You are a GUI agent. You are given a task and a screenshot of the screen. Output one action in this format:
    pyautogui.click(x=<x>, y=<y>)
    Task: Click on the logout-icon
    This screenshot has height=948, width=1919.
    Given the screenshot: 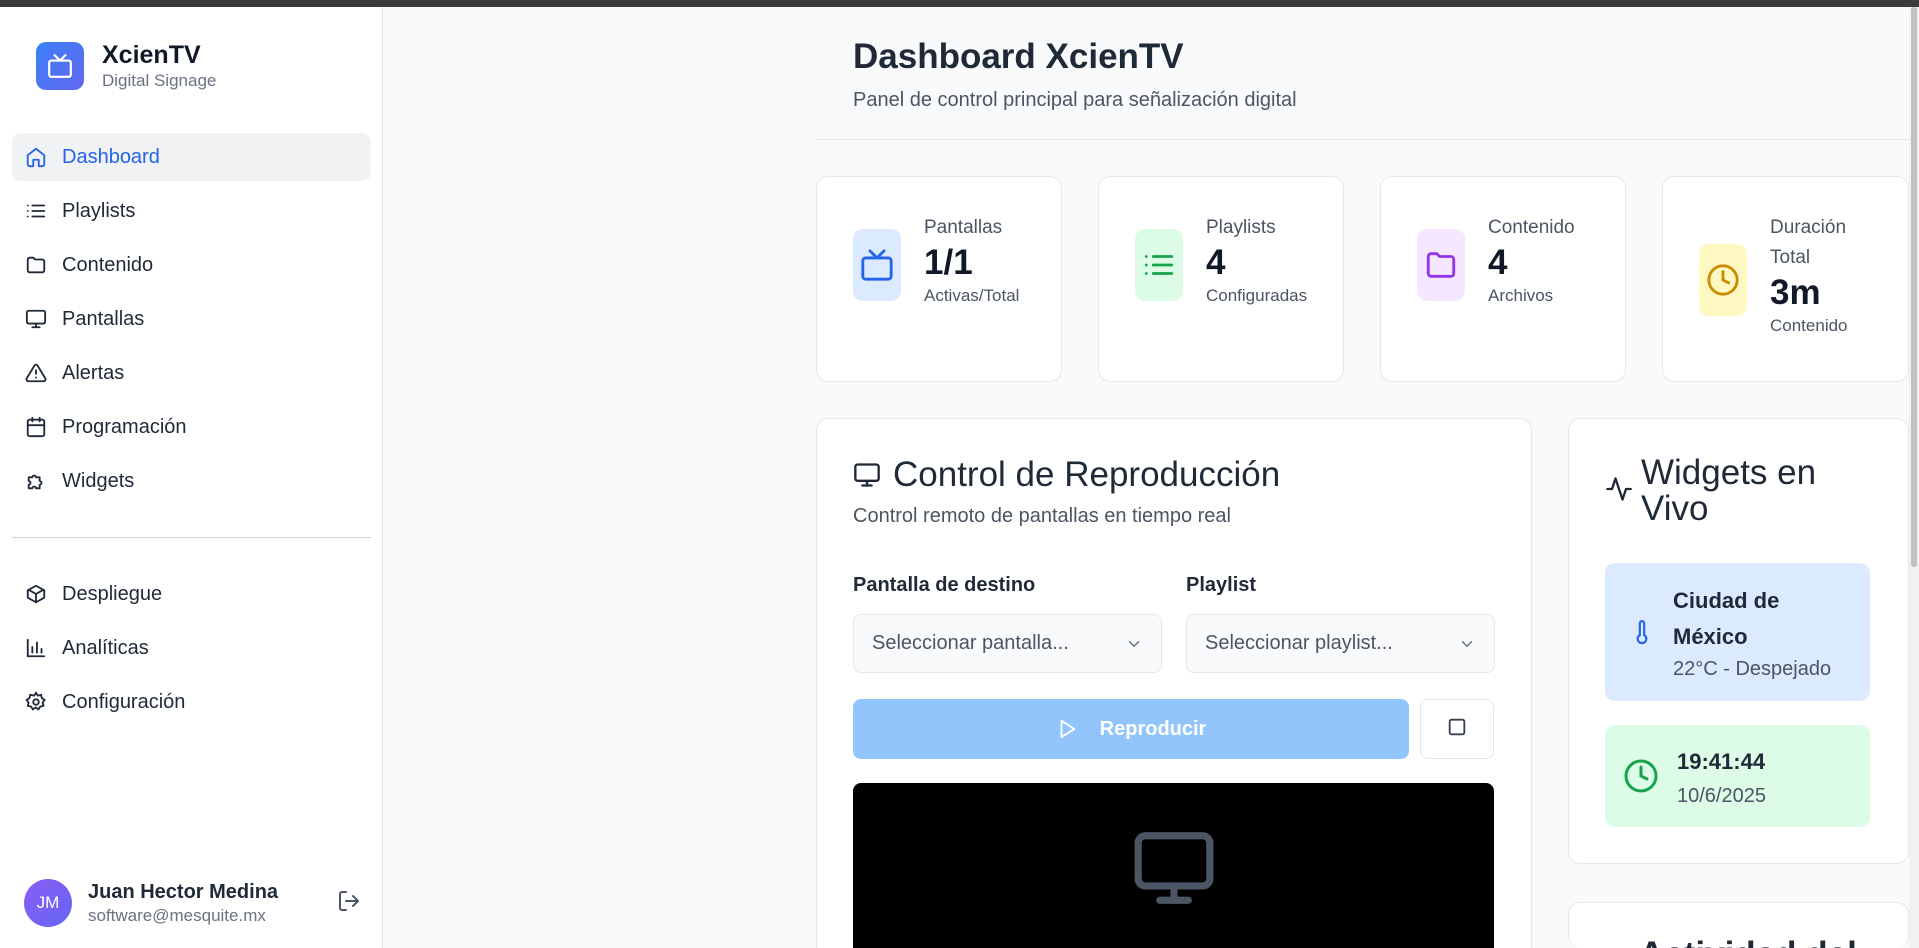 What is the action you would take?
    pyautogui.click(x=349, y=903)
    